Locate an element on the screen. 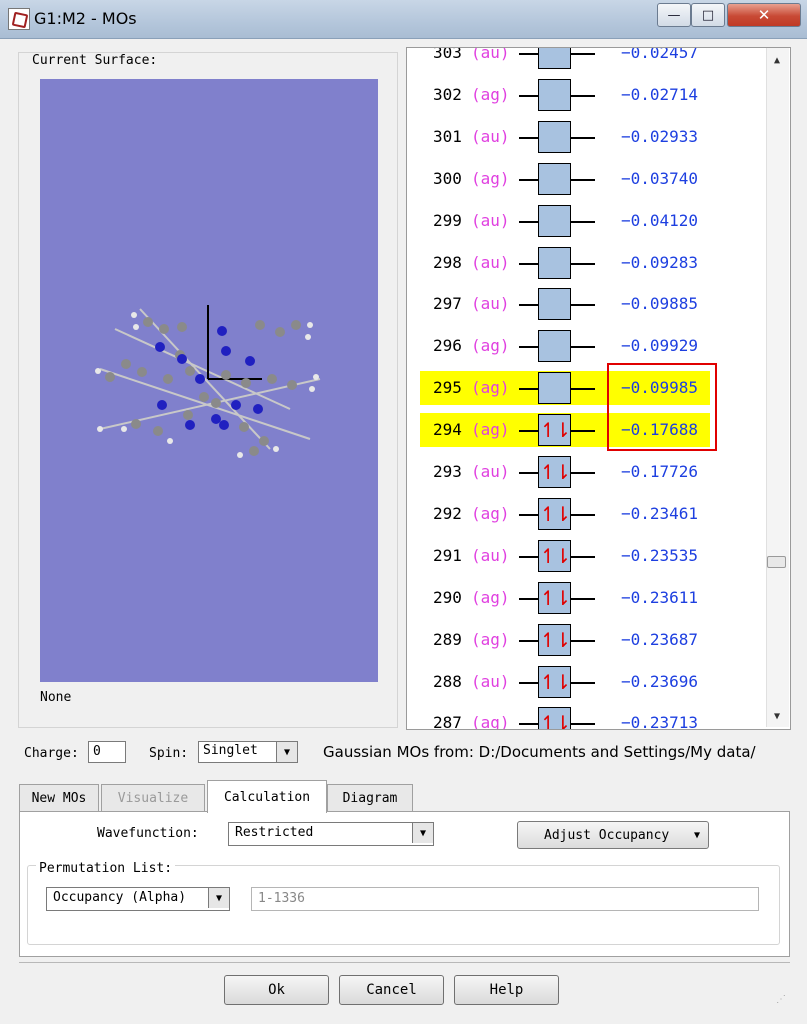 This screenshot has height=1024, width=807. mo-number: 296 is located at coordinates (447, 346).